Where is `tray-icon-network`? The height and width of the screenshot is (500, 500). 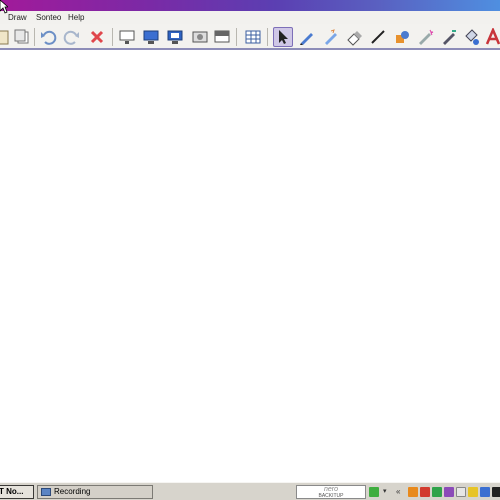 tray-icon-network is located at coordinates (485, 492).